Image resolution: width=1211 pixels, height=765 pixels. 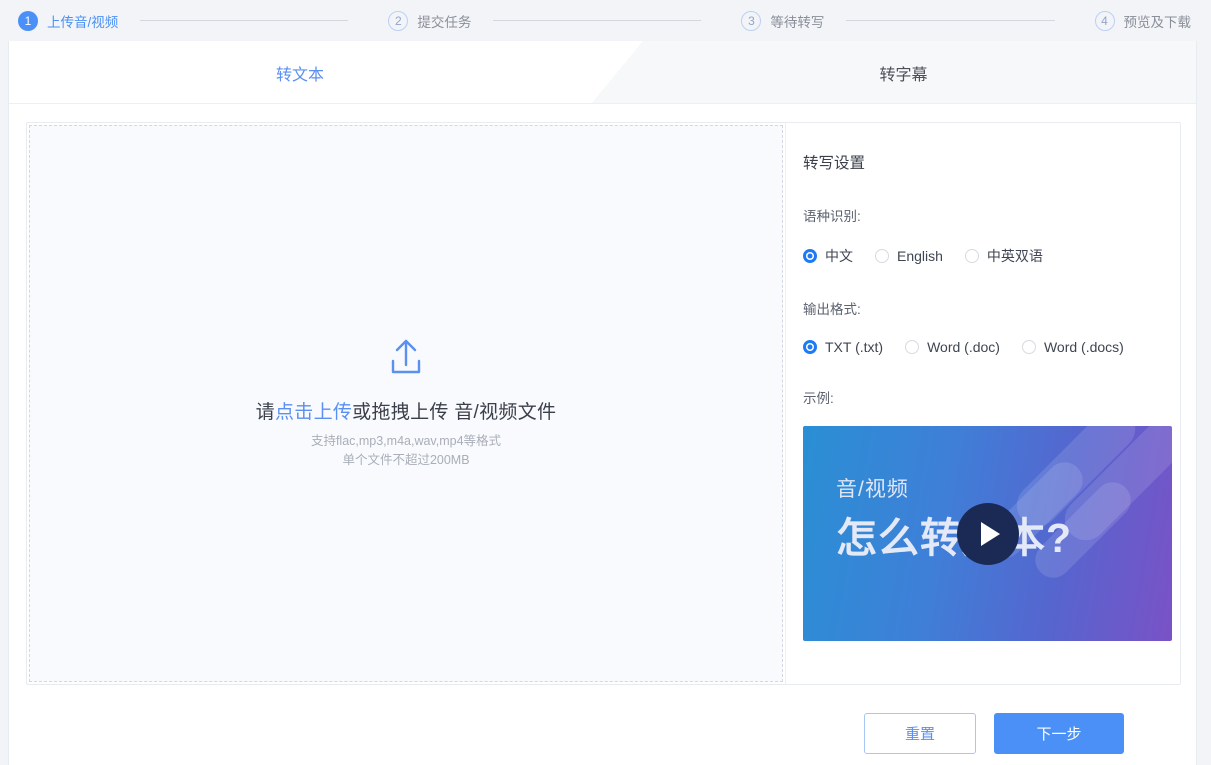 What do you see at coordinates (797, 22) in the screenshot?
I see `step-3-label: 等待转写` at bounding box center [797, 22].